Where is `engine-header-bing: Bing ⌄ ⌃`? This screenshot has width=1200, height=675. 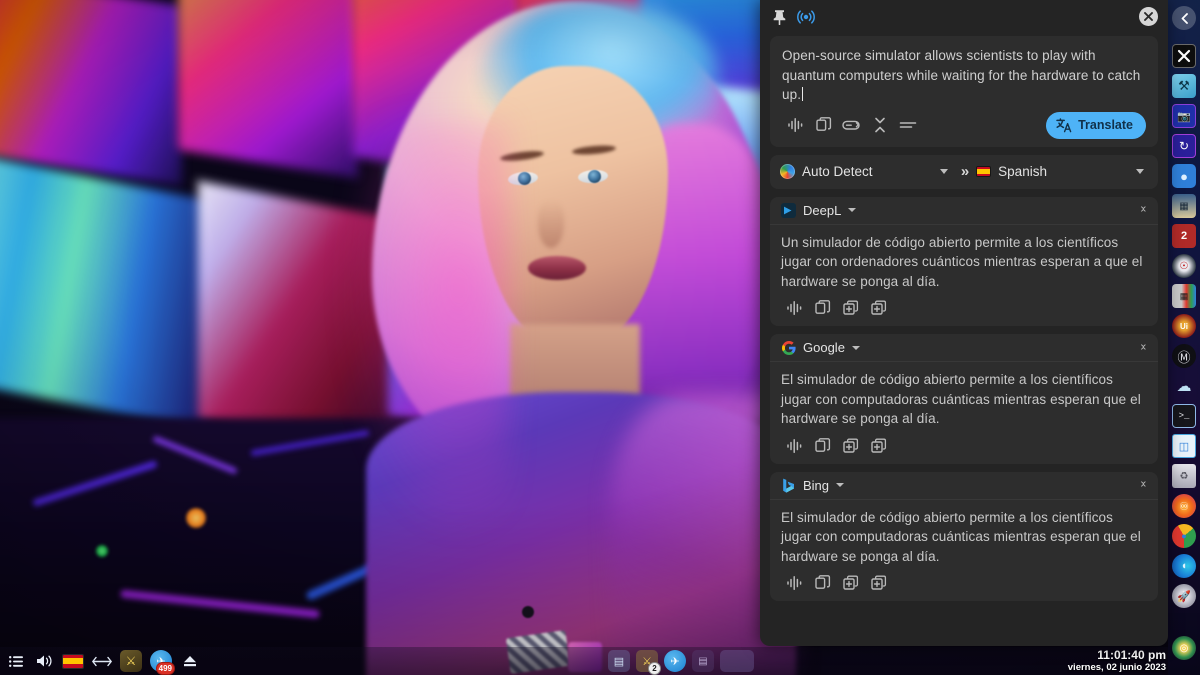
engine-header-bing: Bing ⌄ ⌃ is located at coordinates (964, 486).